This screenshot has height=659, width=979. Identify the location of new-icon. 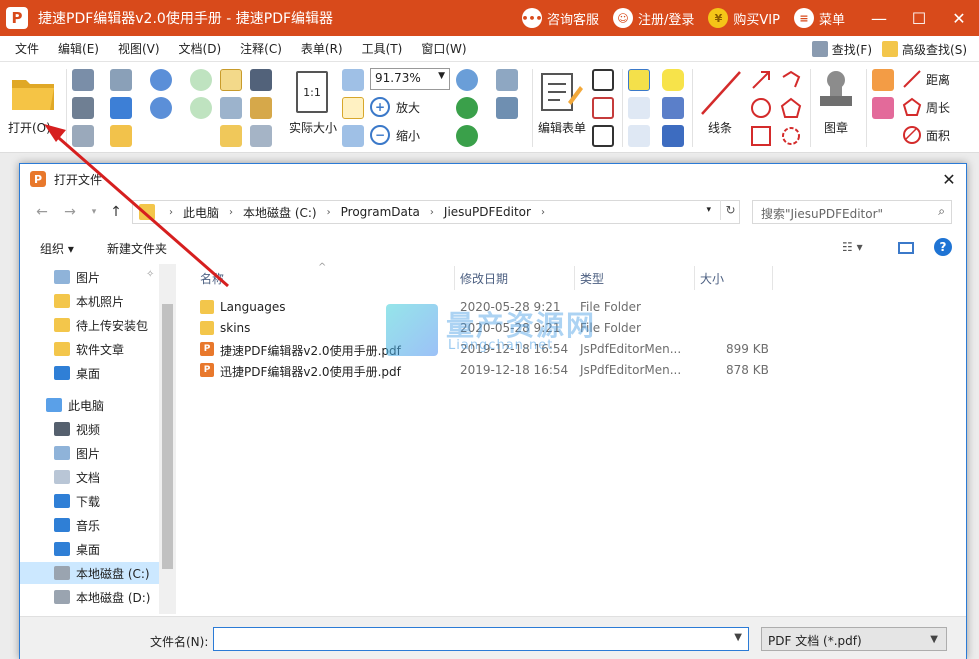
(121, 136).